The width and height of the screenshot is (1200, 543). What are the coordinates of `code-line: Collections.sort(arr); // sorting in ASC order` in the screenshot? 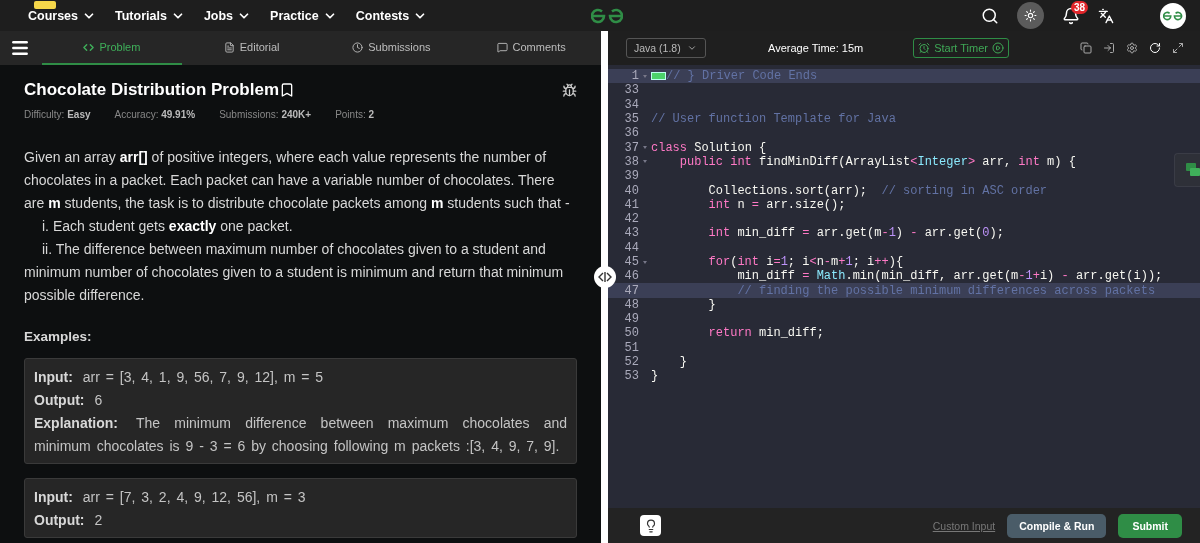 It's located at (877, 190).